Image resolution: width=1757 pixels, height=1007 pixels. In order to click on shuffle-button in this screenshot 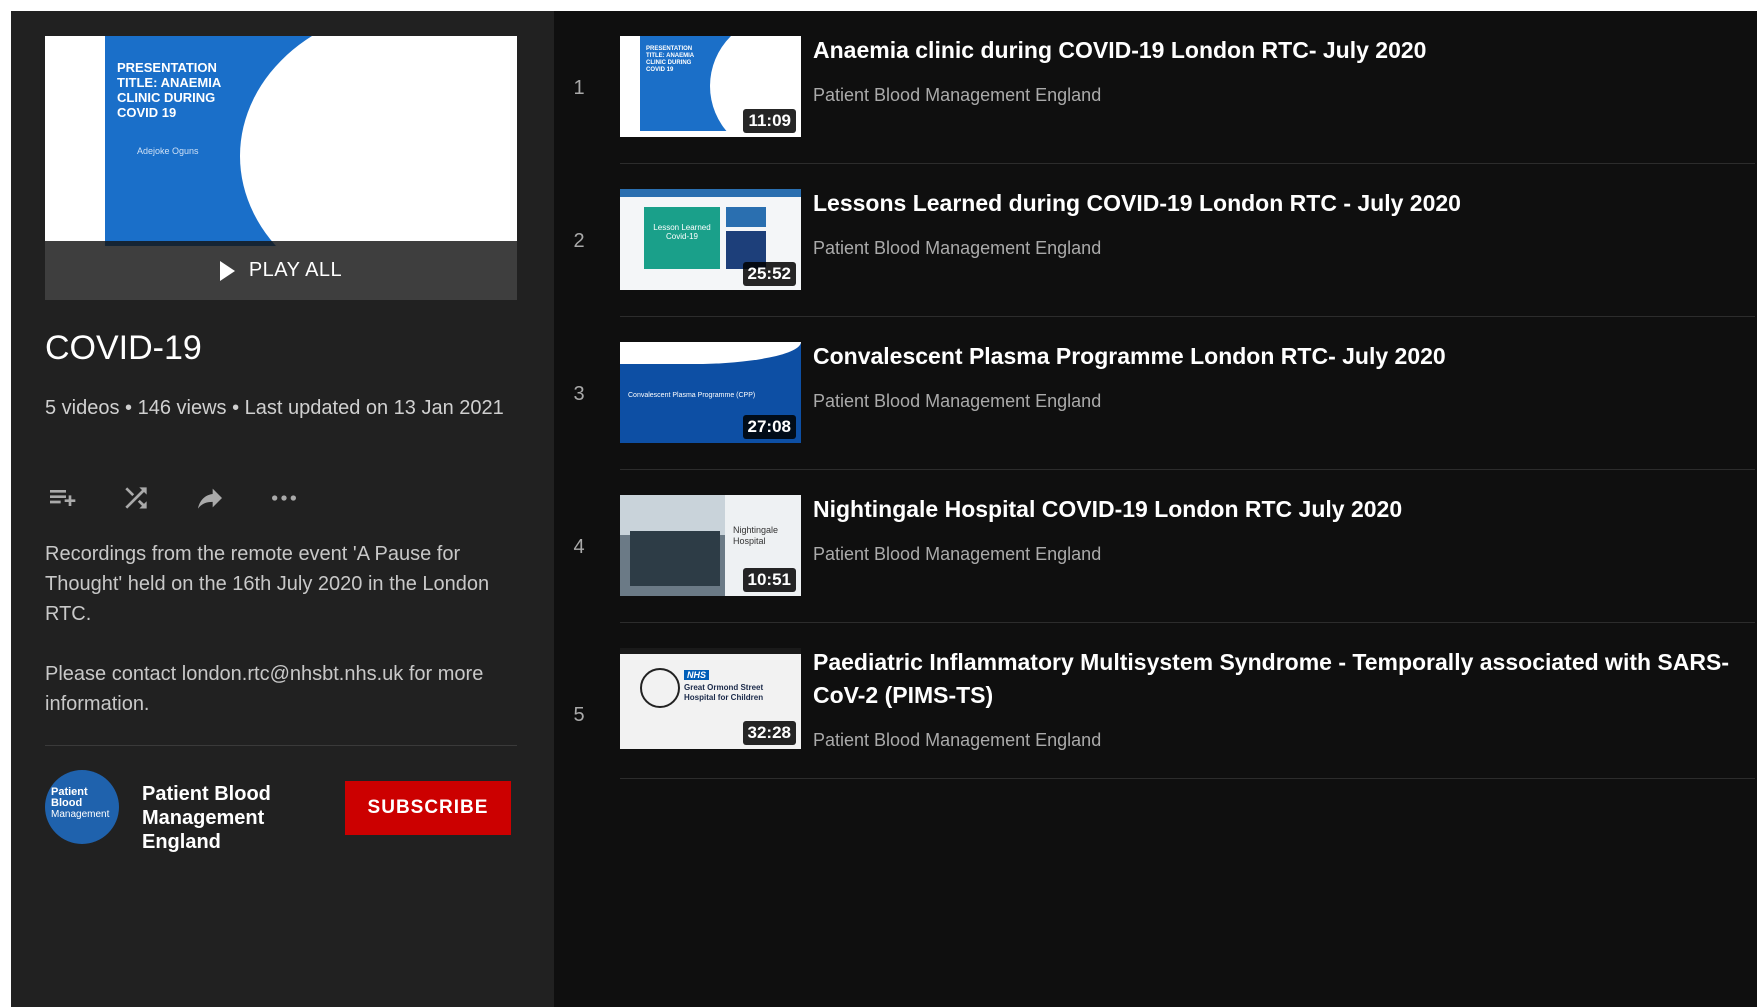, I will do `click(136, 498)`.